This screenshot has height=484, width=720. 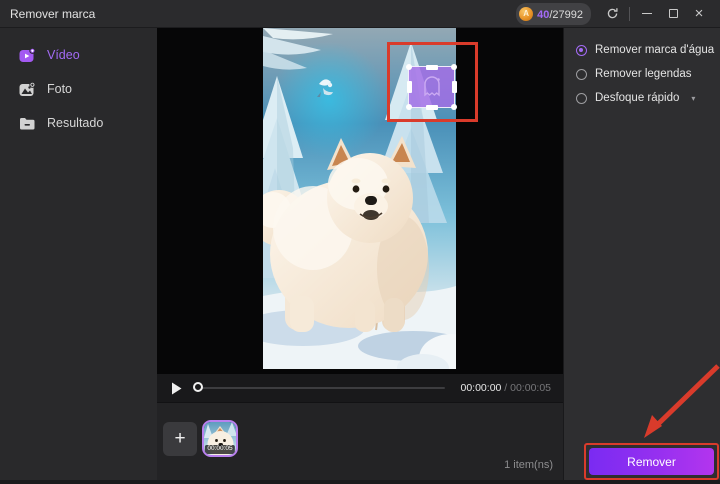 I want to click on option-label: Desfoque rápido, so click(x=637, y=98).